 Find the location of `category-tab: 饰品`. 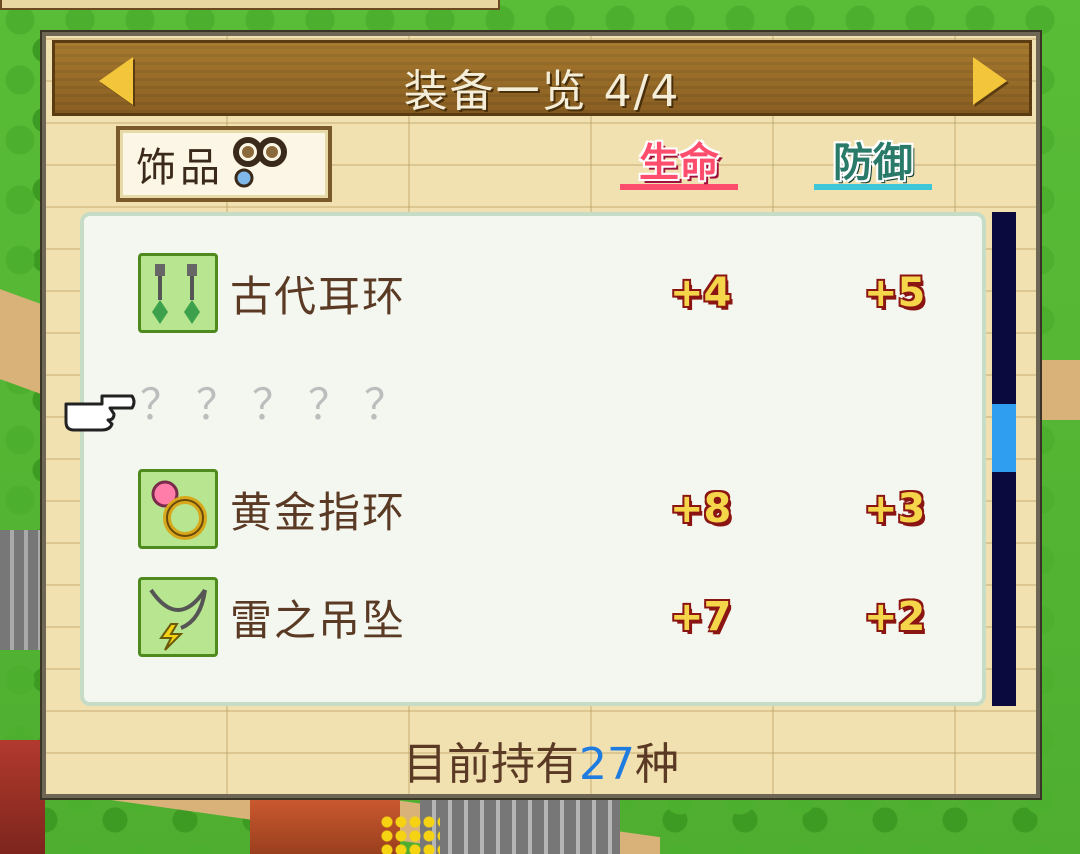

category-tab: 饰品 is located at coordinates (224, 164).